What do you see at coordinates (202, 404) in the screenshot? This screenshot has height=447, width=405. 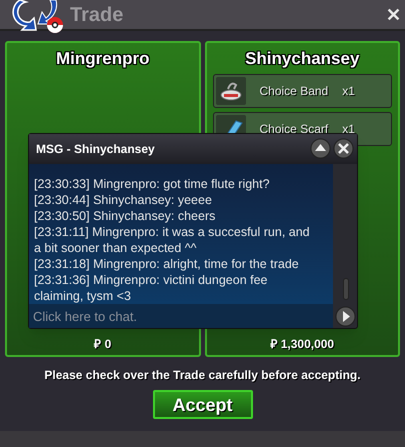 I see `accept-button: Accept` at bounding box center [202, 404].